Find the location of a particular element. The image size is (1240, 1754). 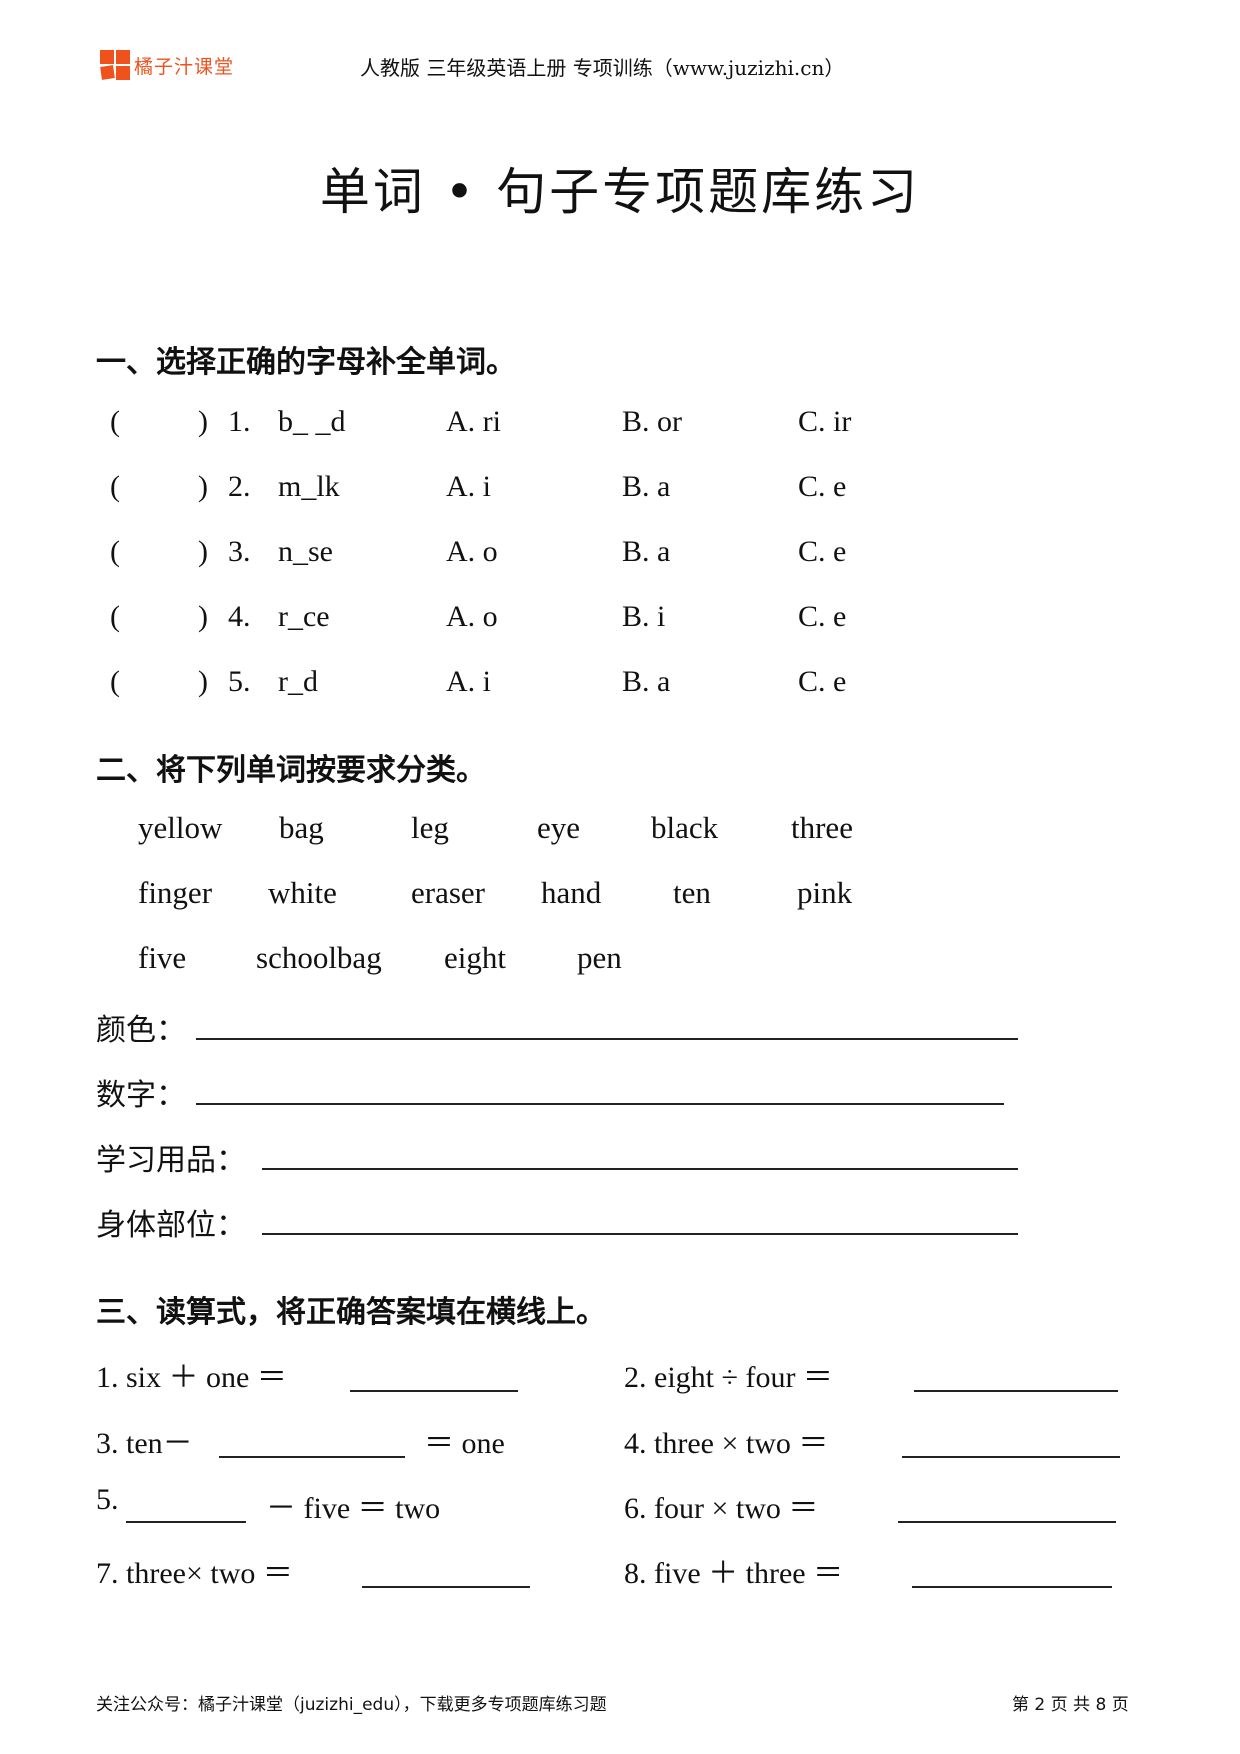

page-current: 2 is located at coordinates (1040, 1705).